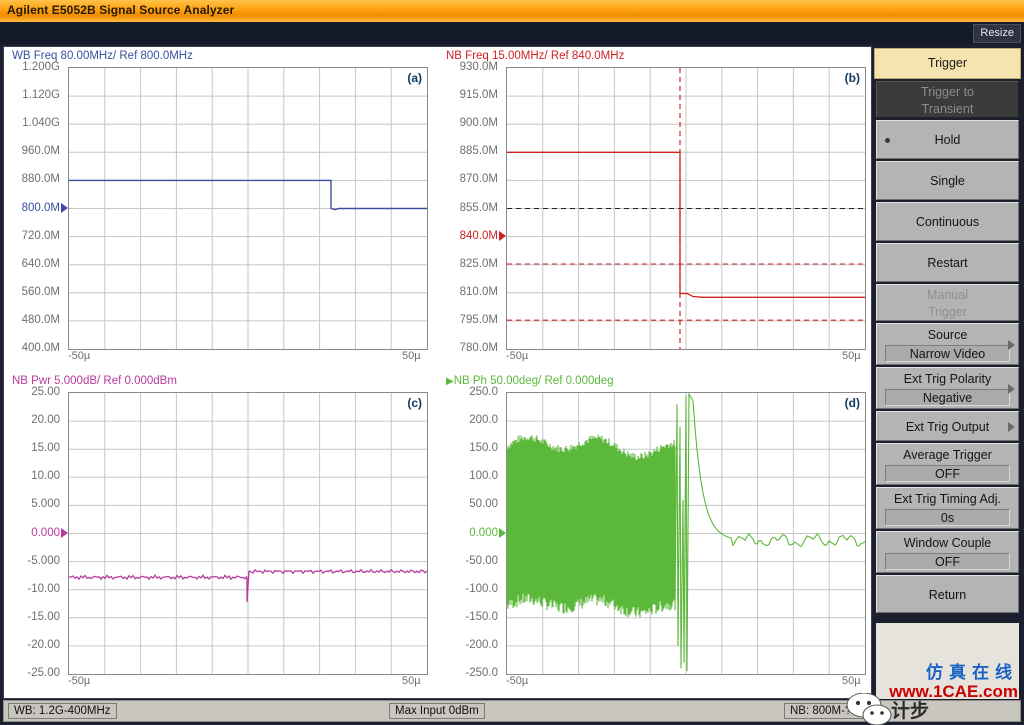 This screenshot has height=725, width=1024. Describe the element at coordinates (478, 291) in the screenshot. I see `pane-b-ytick: 810.0M` at that location.